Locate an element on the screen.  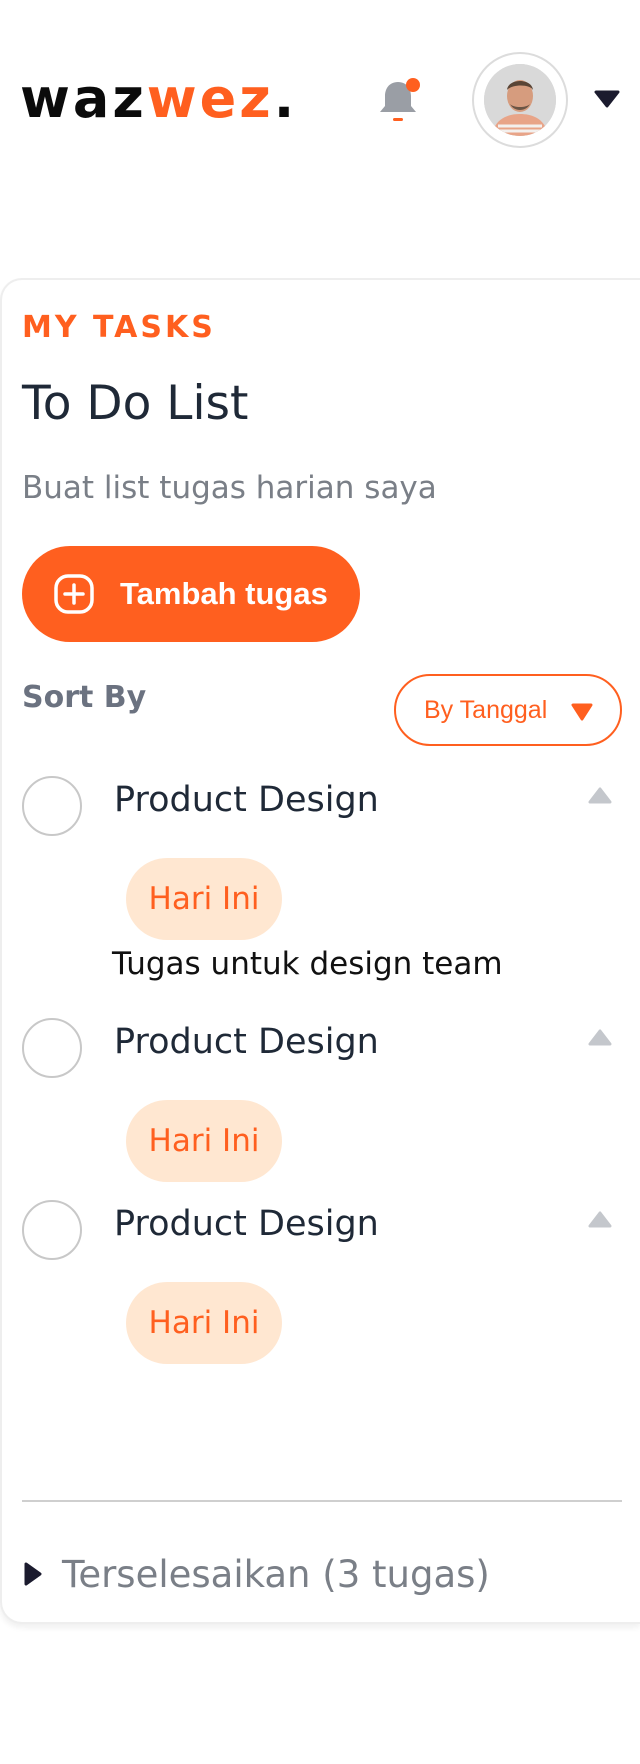
user-avatar-button is located at coordinates (520, 100).